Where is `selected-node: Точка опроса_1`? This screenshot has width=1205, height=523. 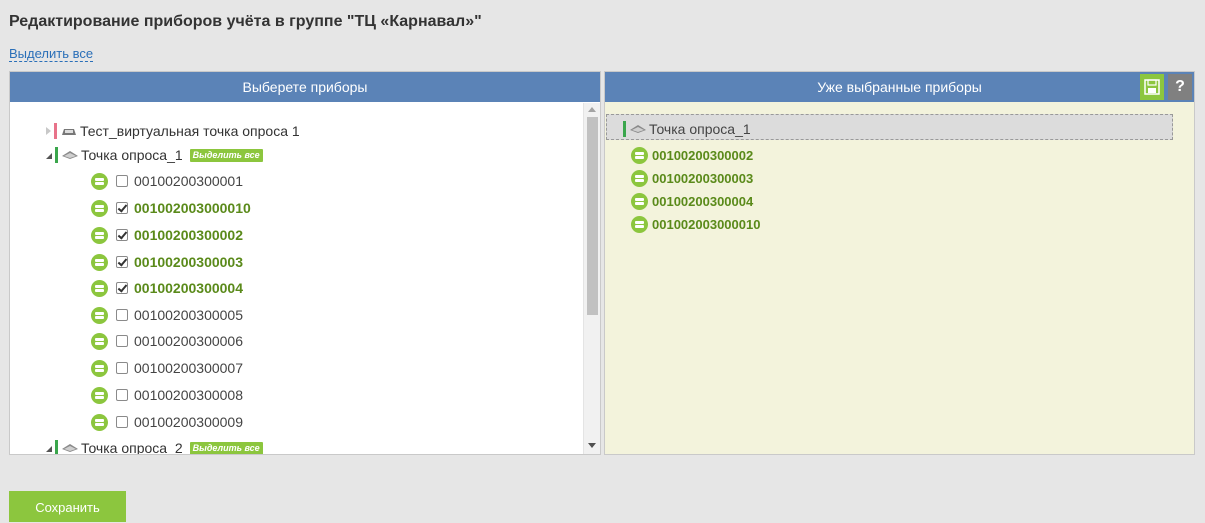
selected-node: Точка опроса_1 is located at coordinates (687, 129).